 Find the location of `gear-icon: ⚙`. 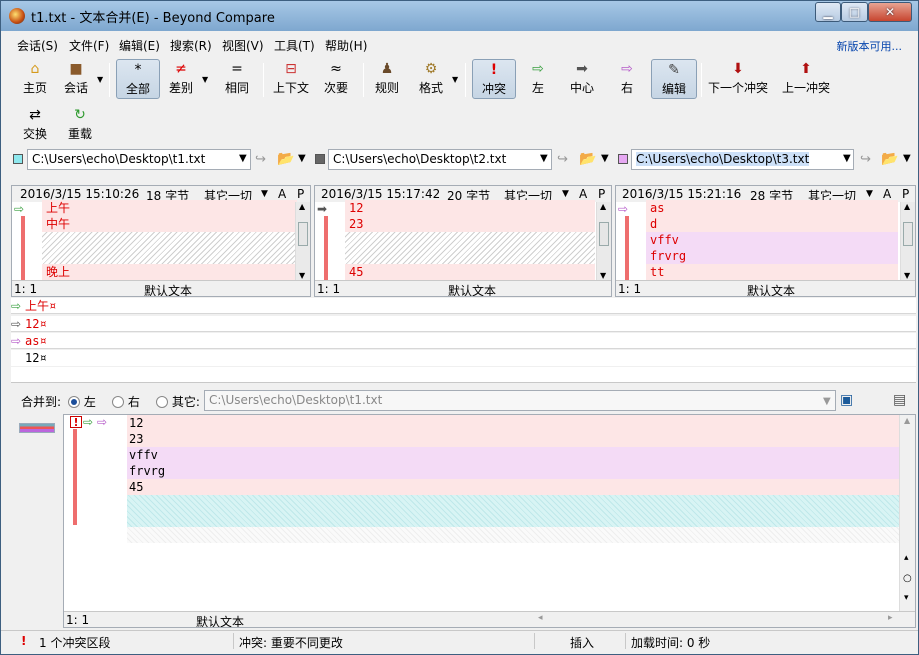

gear-icon: ⚙ is located at coordinates (431, 69).